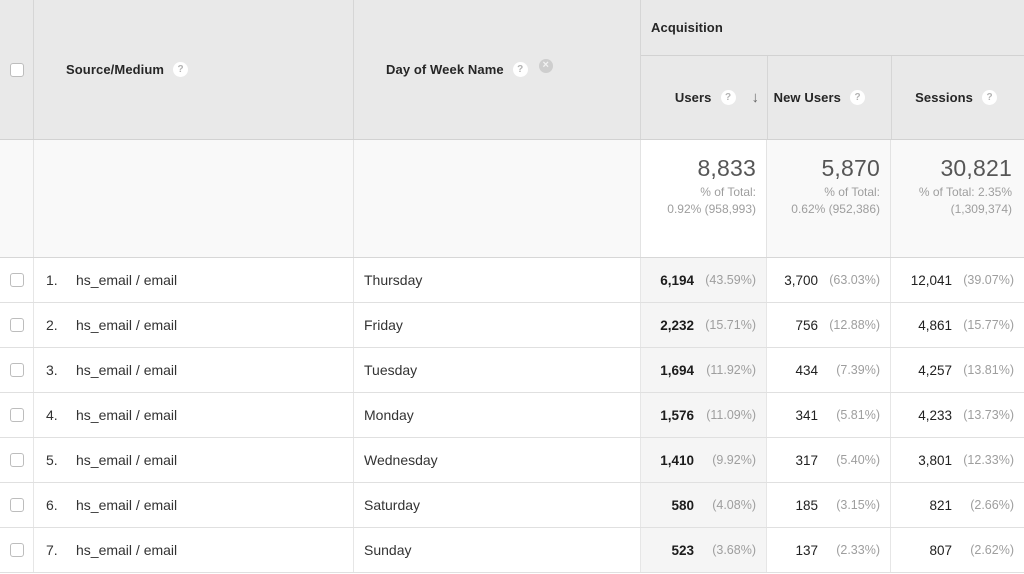  What do you see at coordinates (52, 505) in the screenshot?
I see `row-index: 6.` at bounding box center [52, 505].